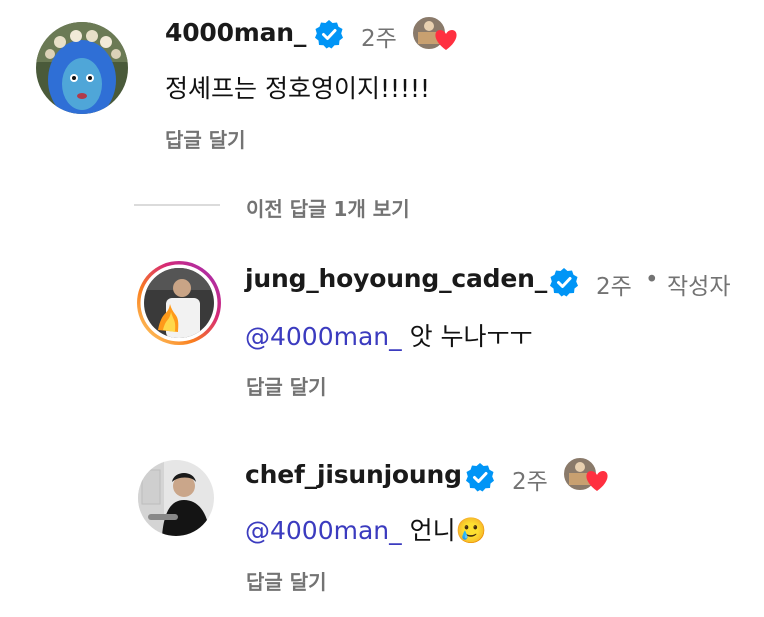 This screenshot has width=764, height=617. What do you see at coordinates (699, 287) in the screenshot?
I see `author-badge: 작성자` at bounding box center [699, 287].